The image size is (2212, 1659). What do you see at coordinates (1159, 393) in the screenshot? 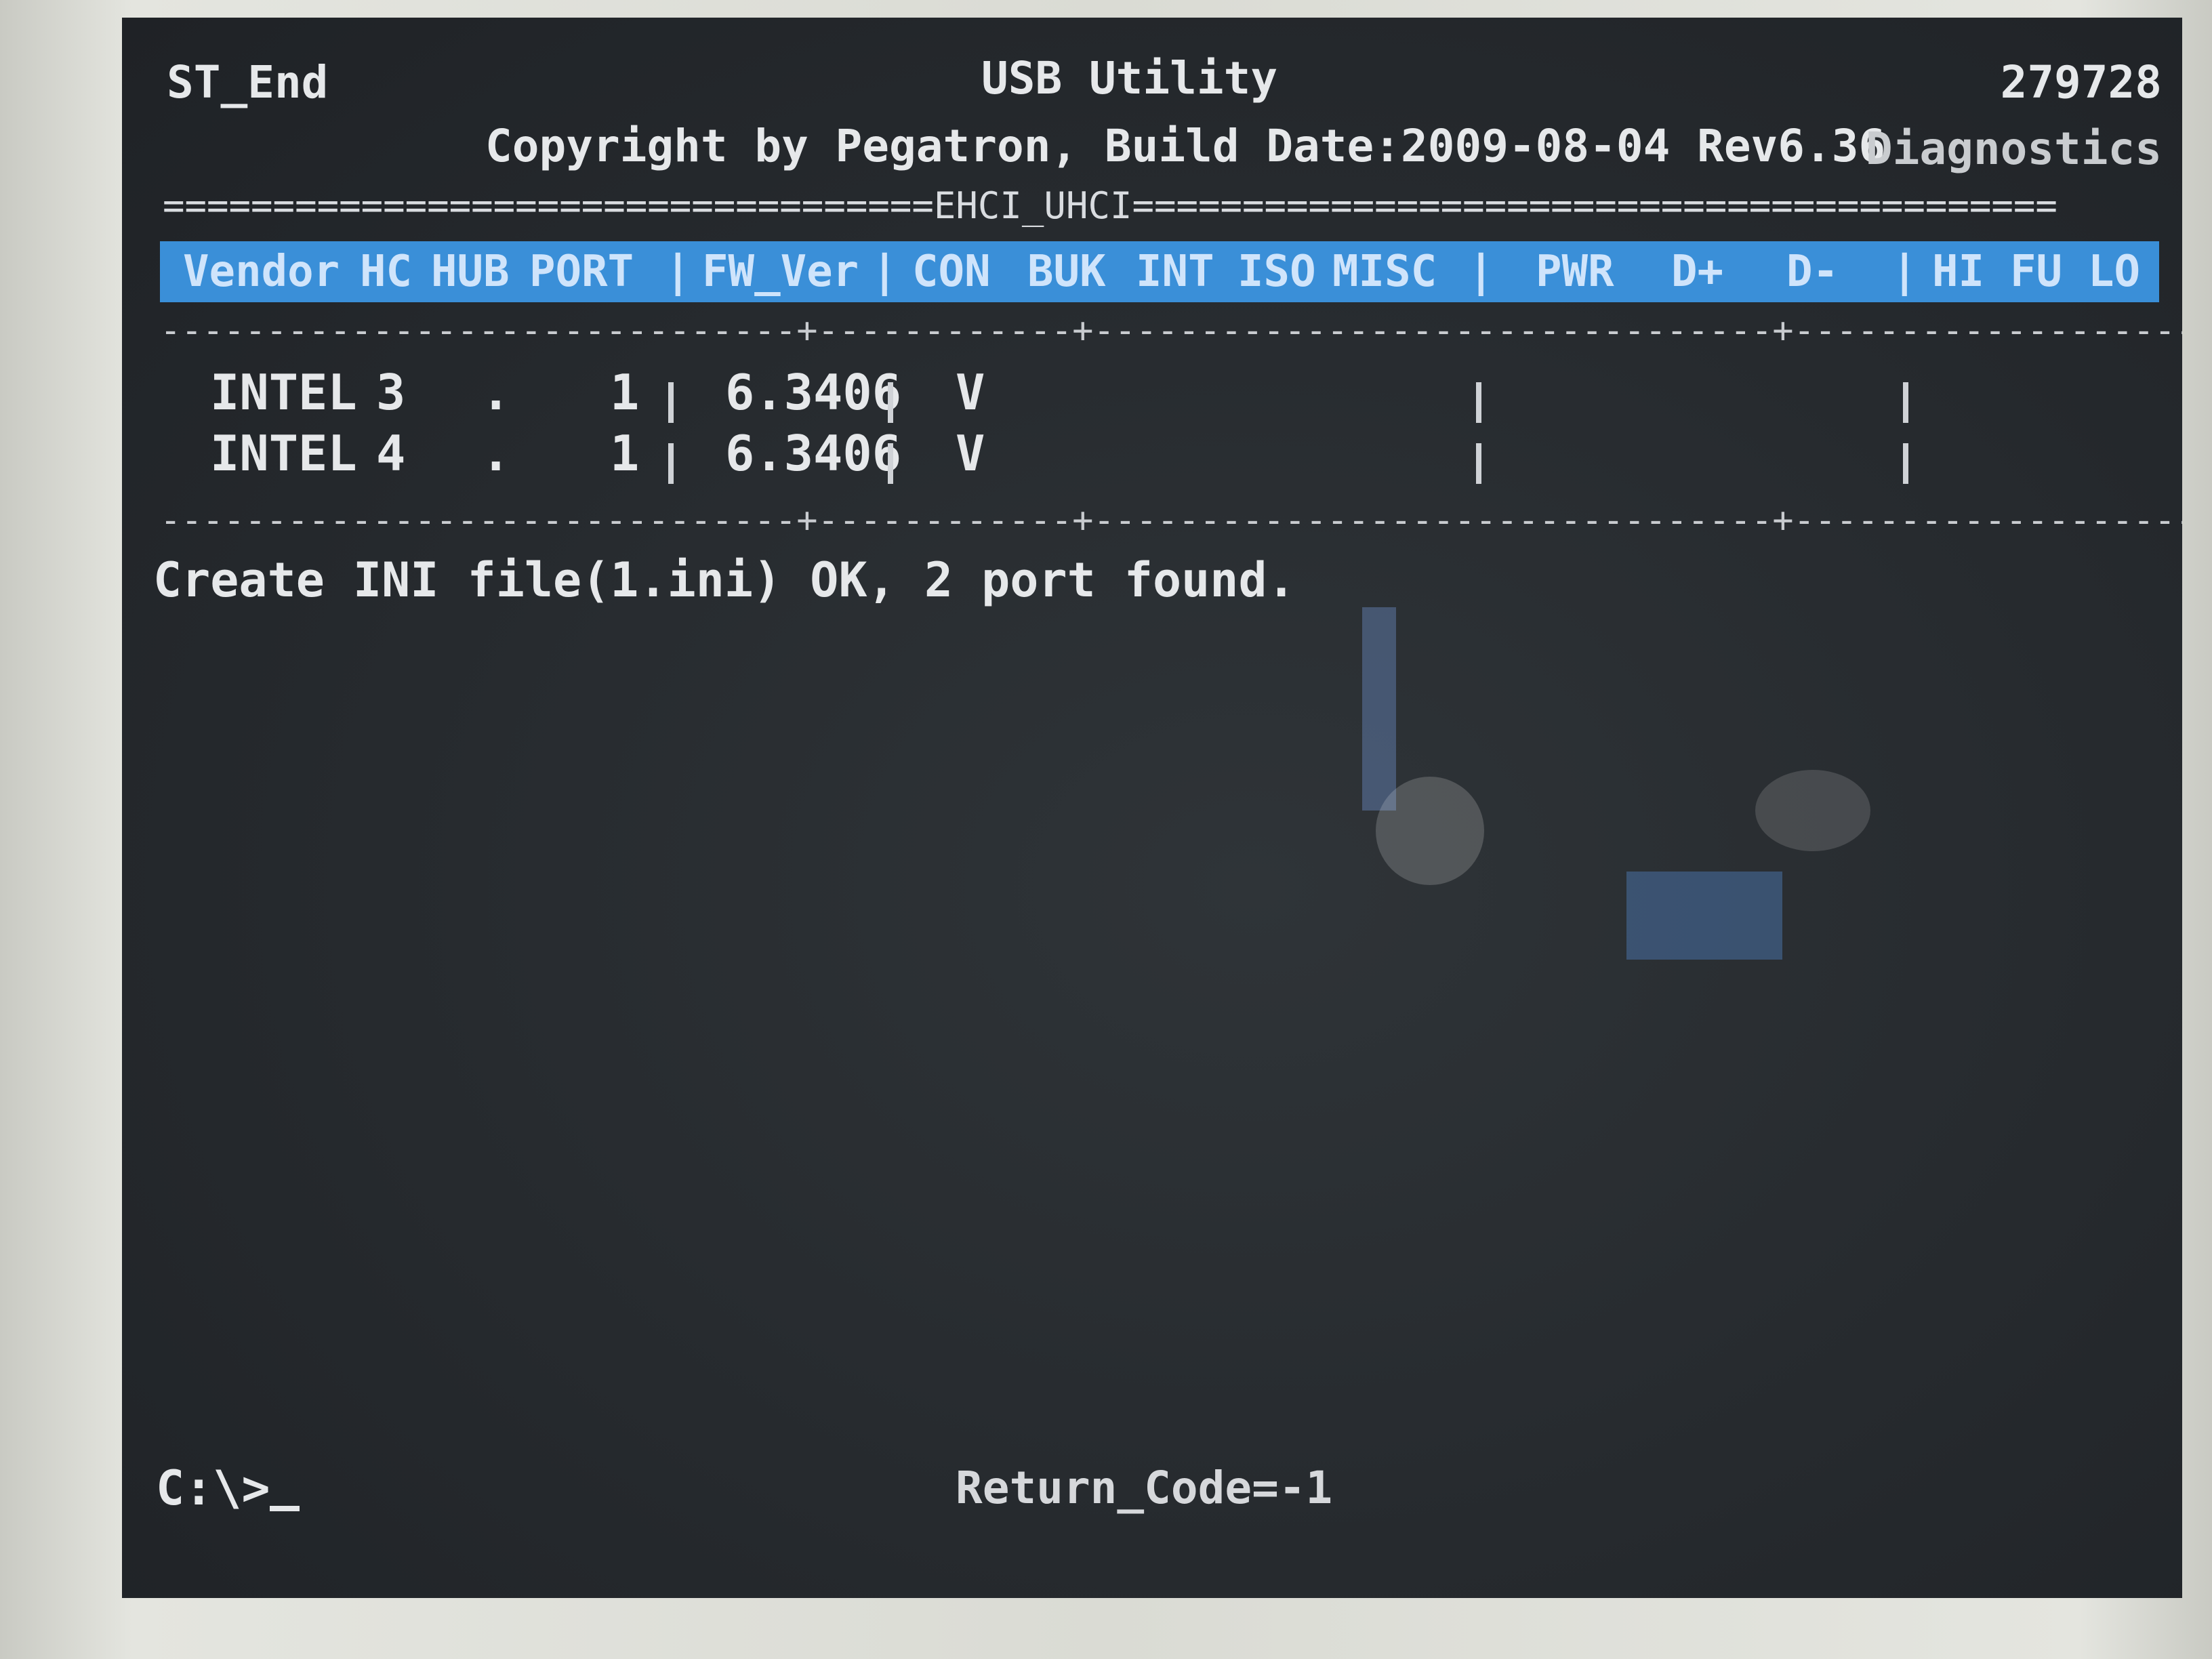
I see `table-row: INTEL 3 . 1 6.3406 V` at bounding box center [1159, 393].